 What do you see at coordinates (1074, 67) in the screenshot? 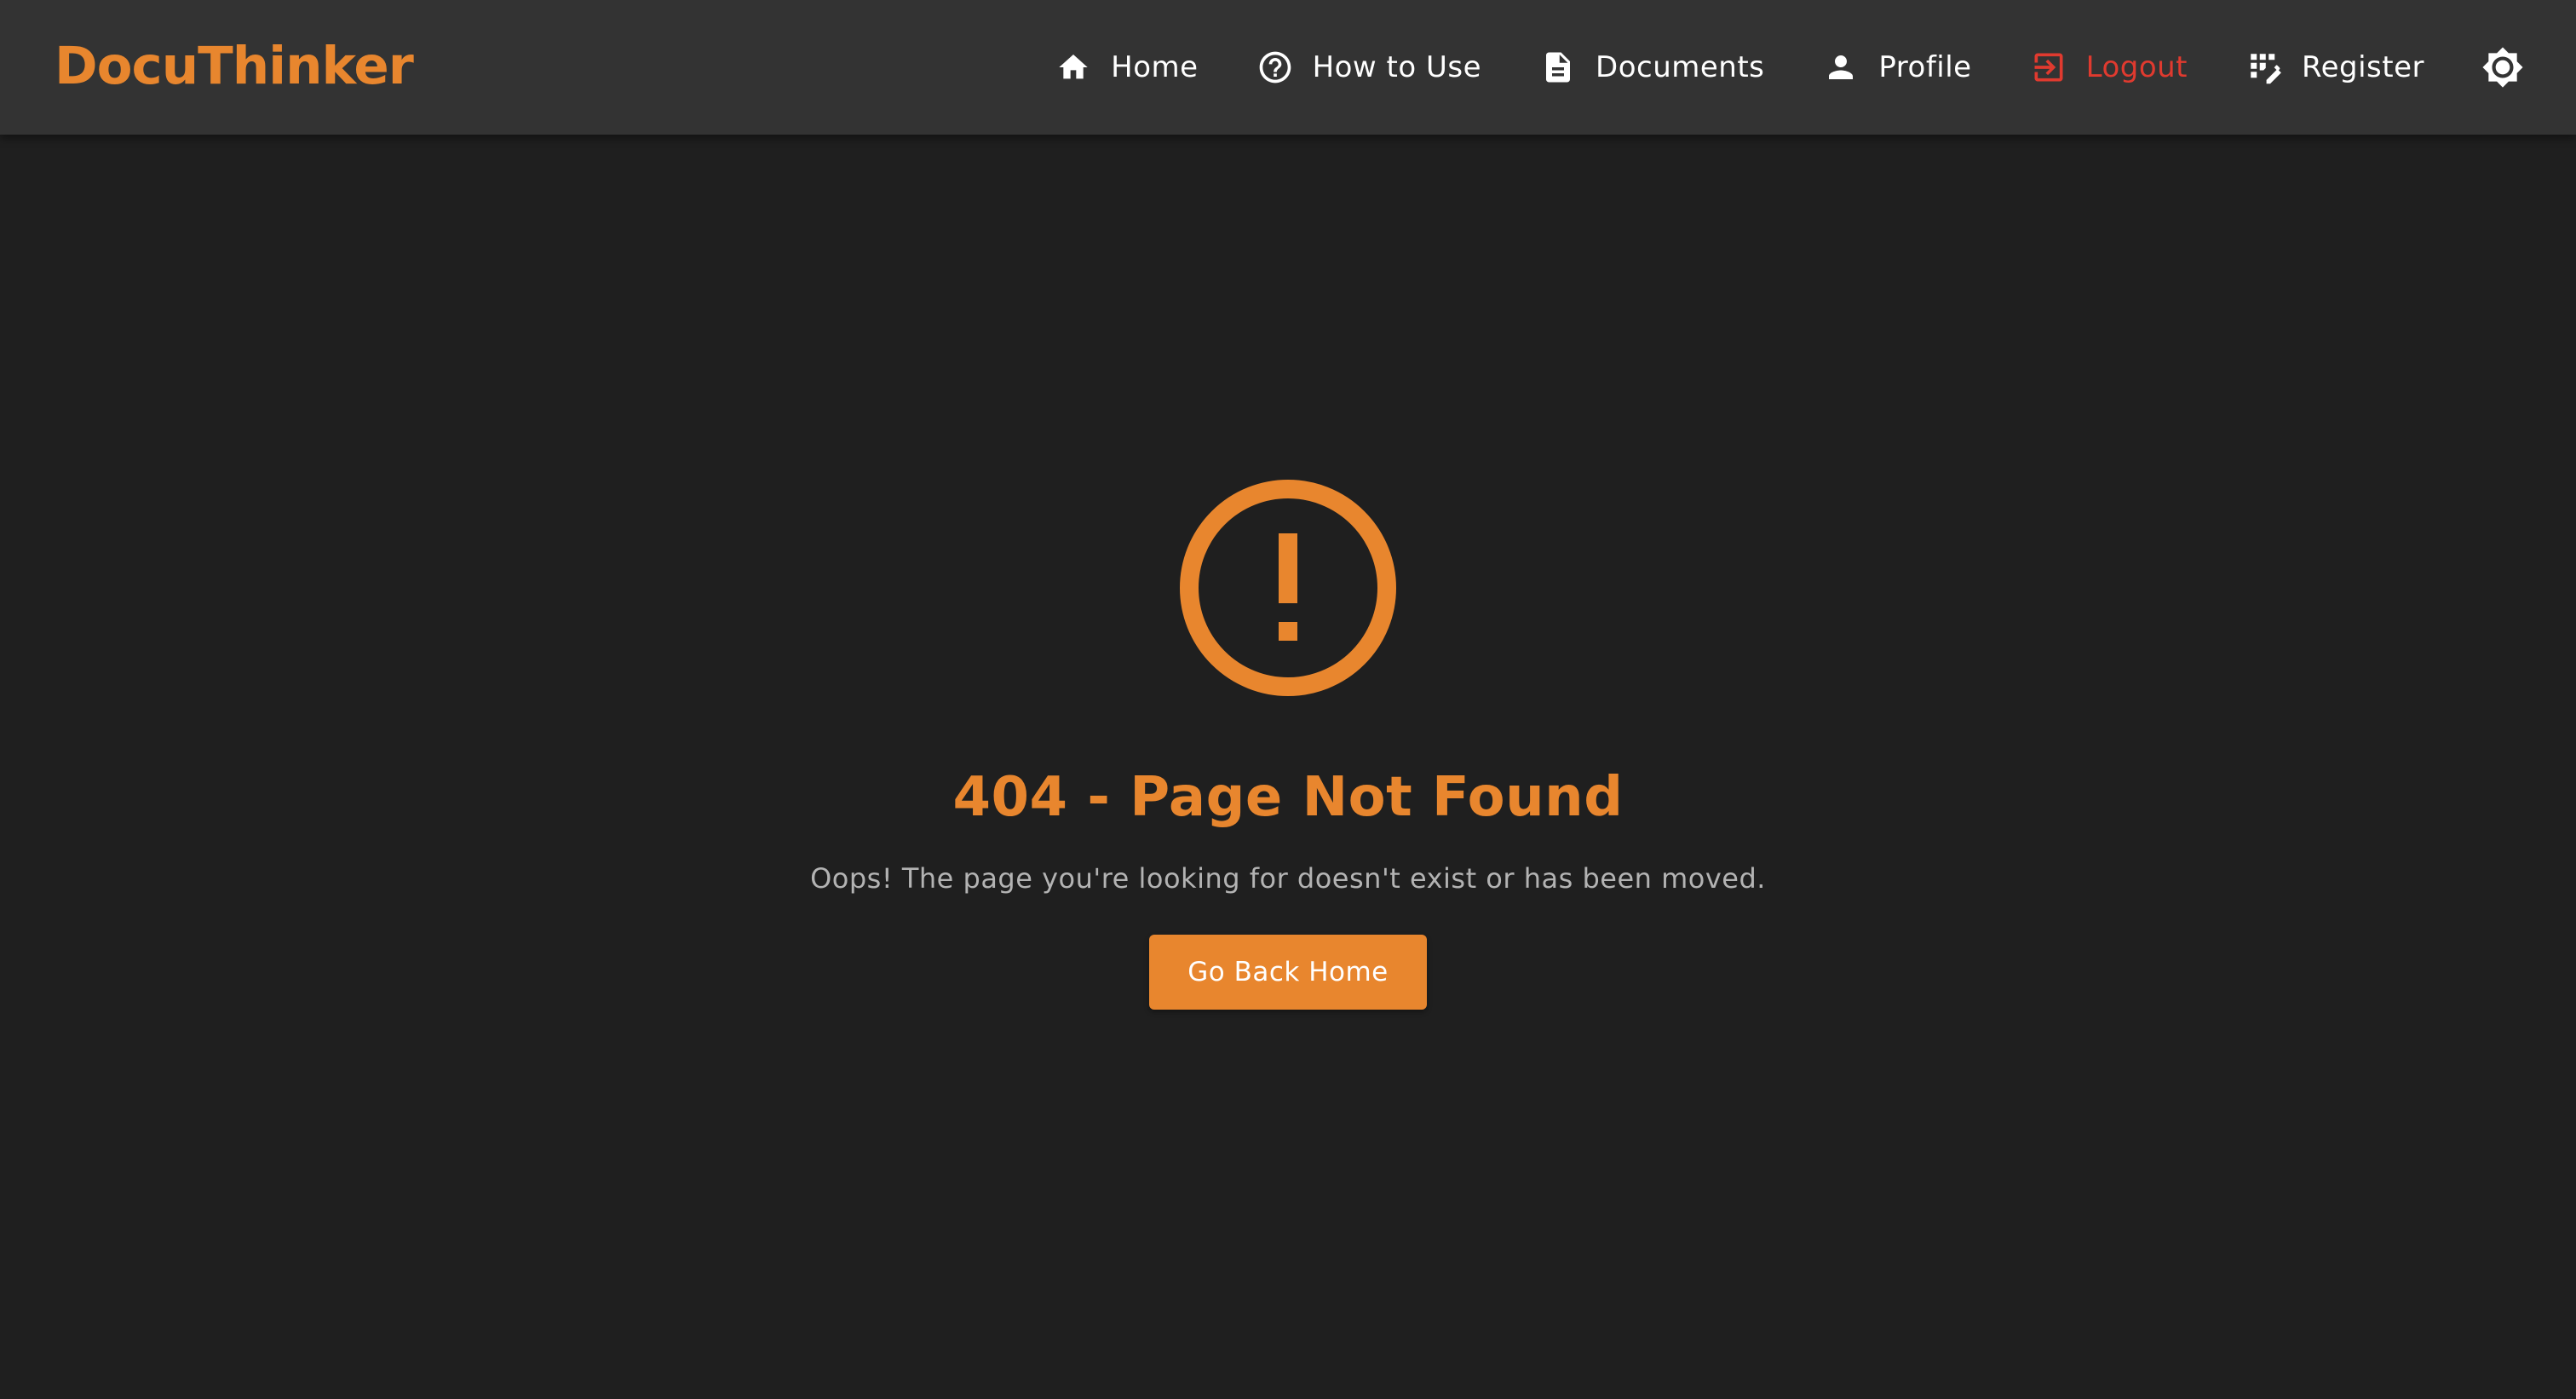
I see `home-icon` at bounding box center [1074, 67].